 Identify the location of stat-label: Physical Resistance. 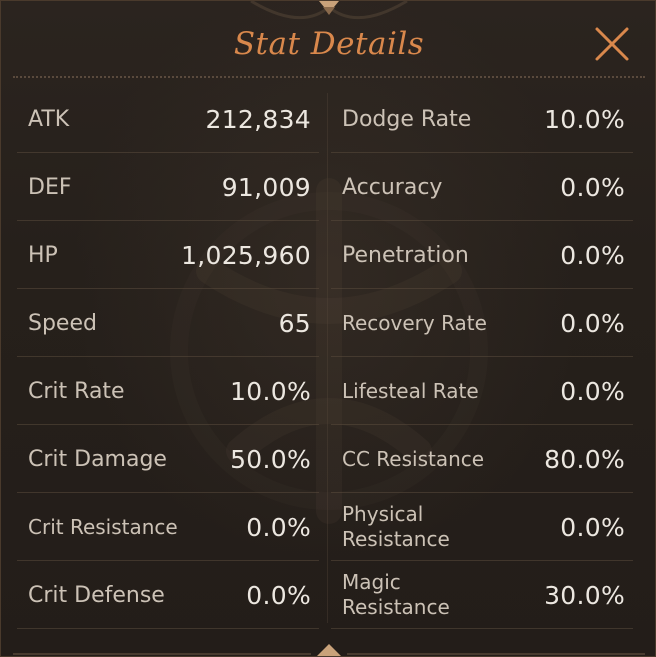
(396, 526).